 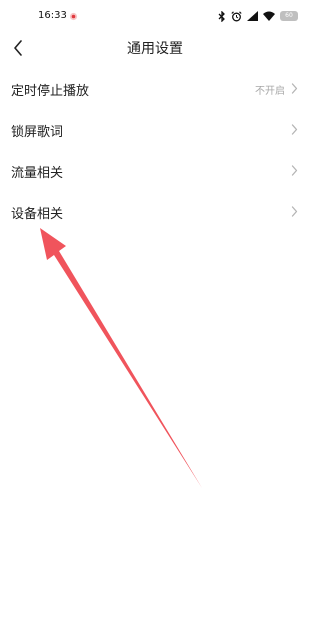 What do you see at coordinates (37, 132) in the screenshot?
I see `setting-label: 锁屏歌词` at bounding box center [37, 132].